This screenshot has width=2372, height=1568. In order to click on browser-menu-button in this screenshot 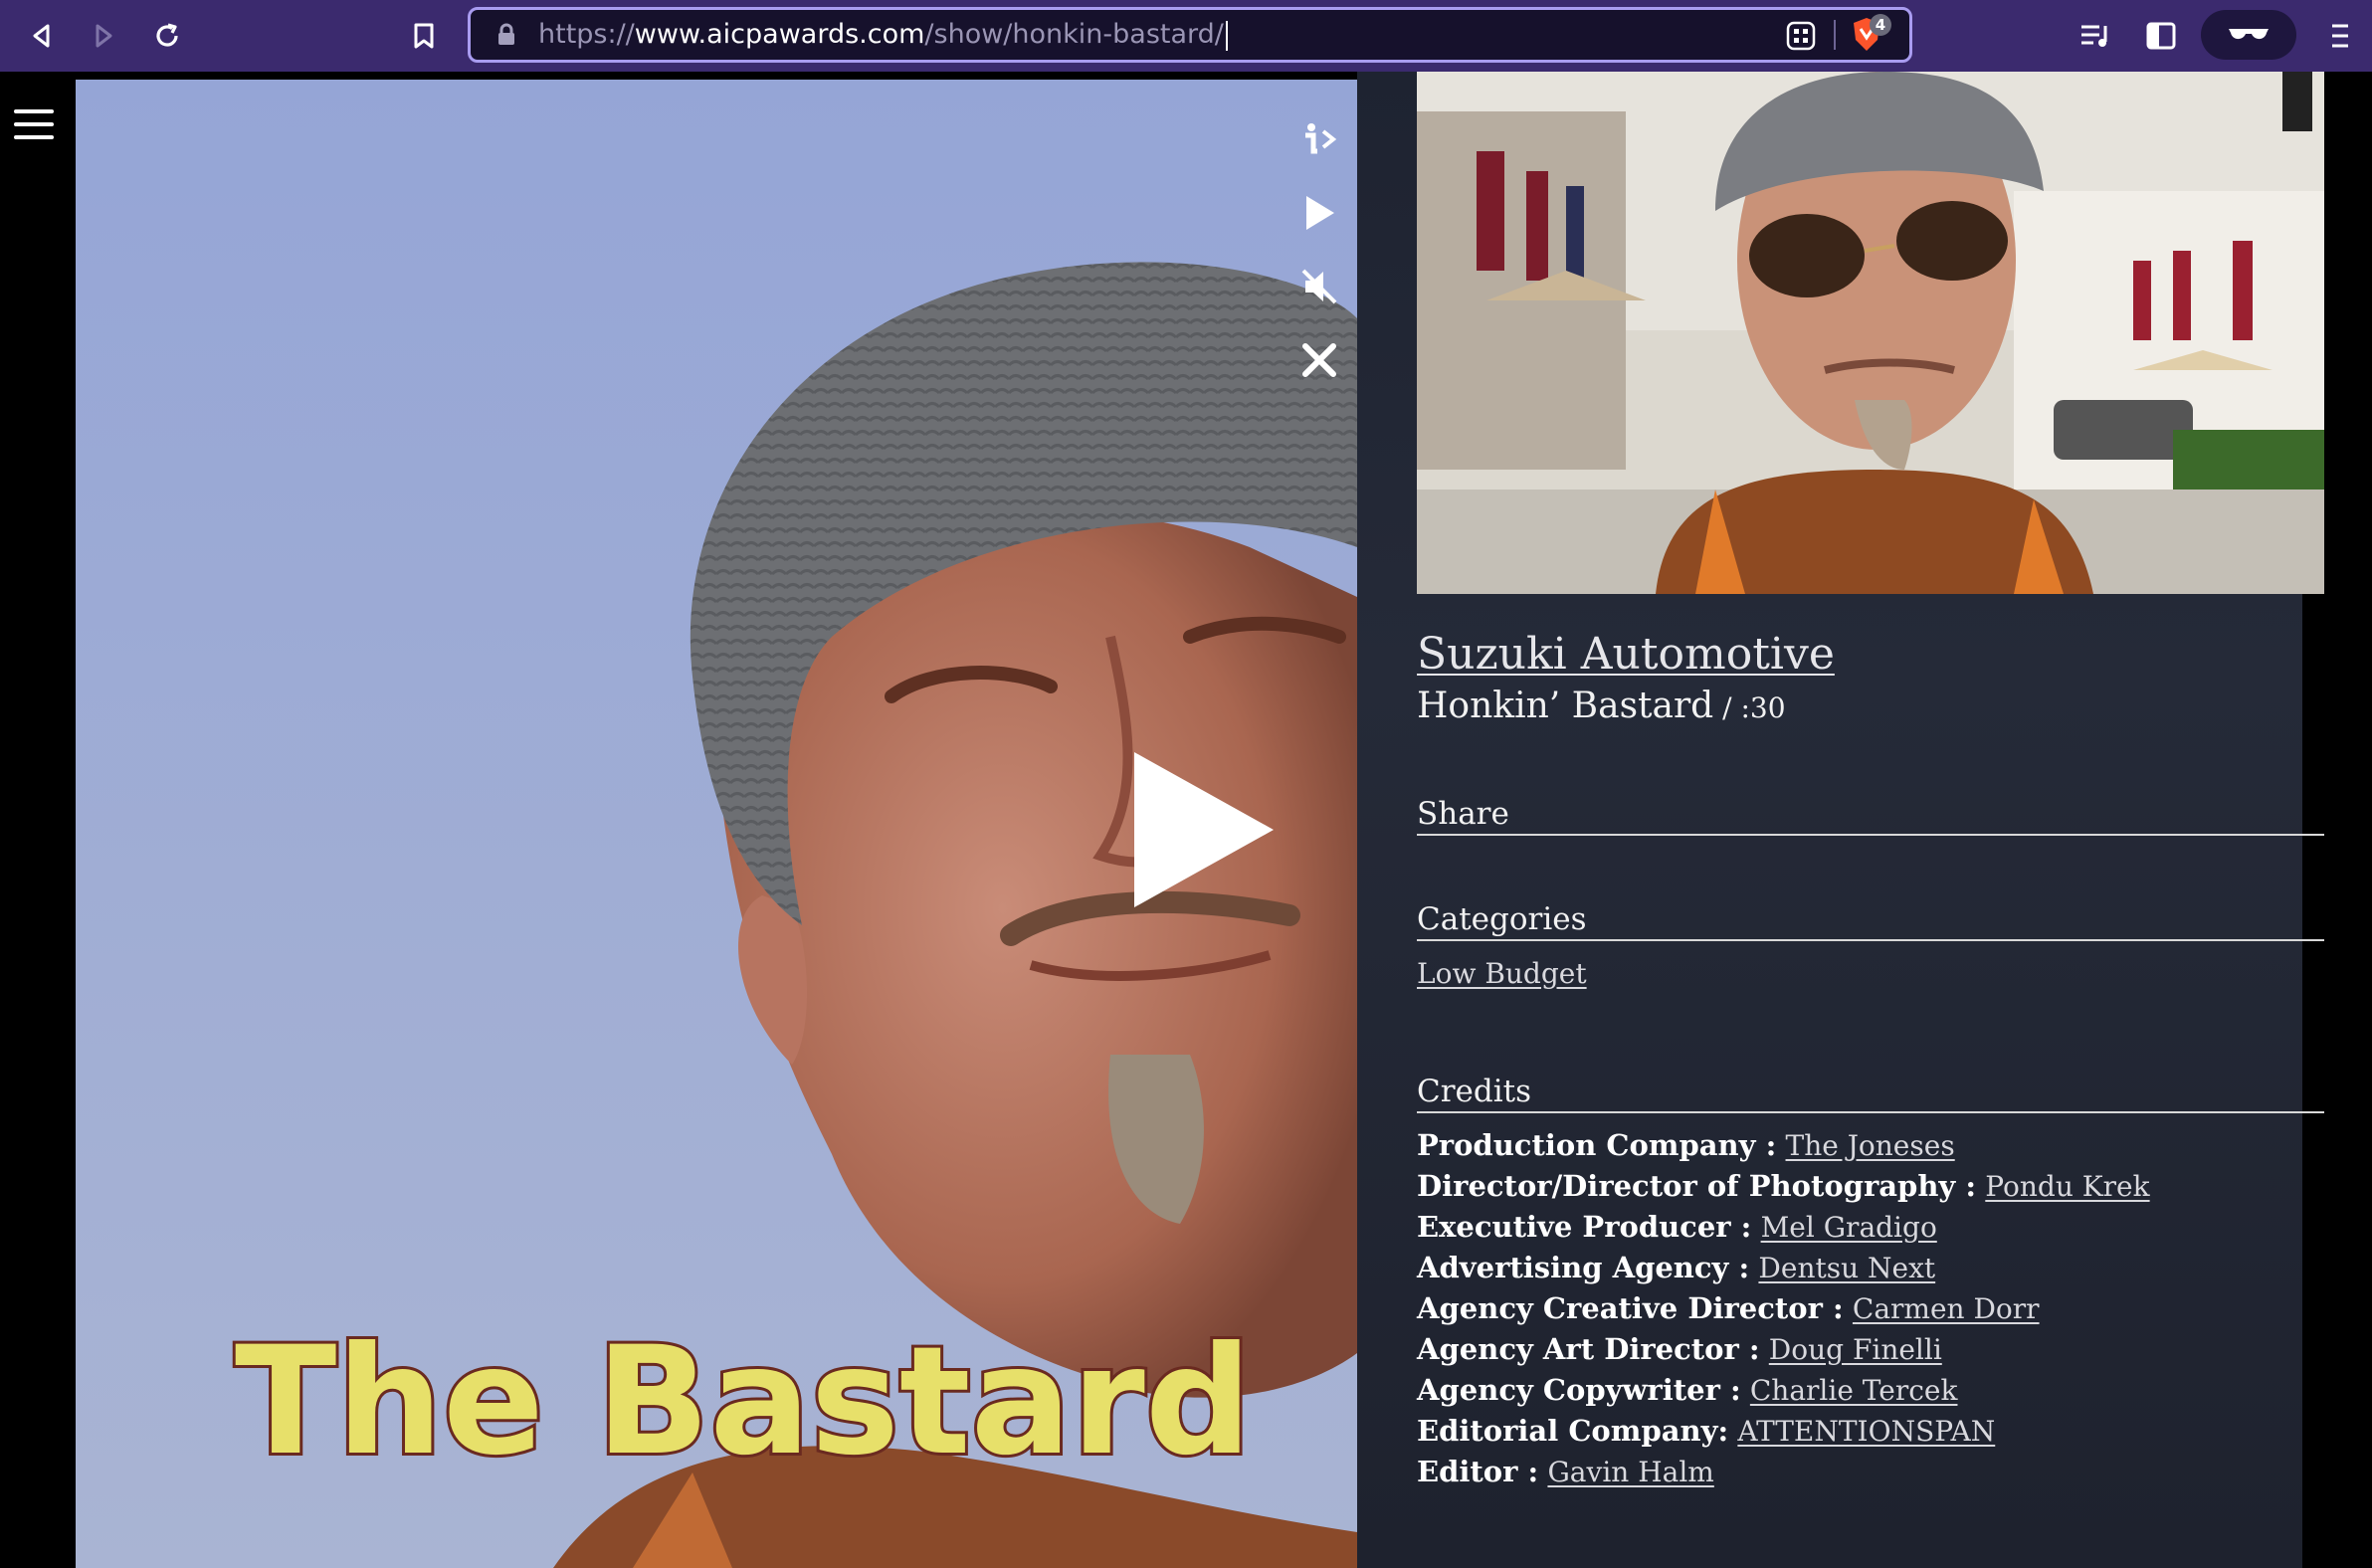, I will do `click(2340, 36)`.